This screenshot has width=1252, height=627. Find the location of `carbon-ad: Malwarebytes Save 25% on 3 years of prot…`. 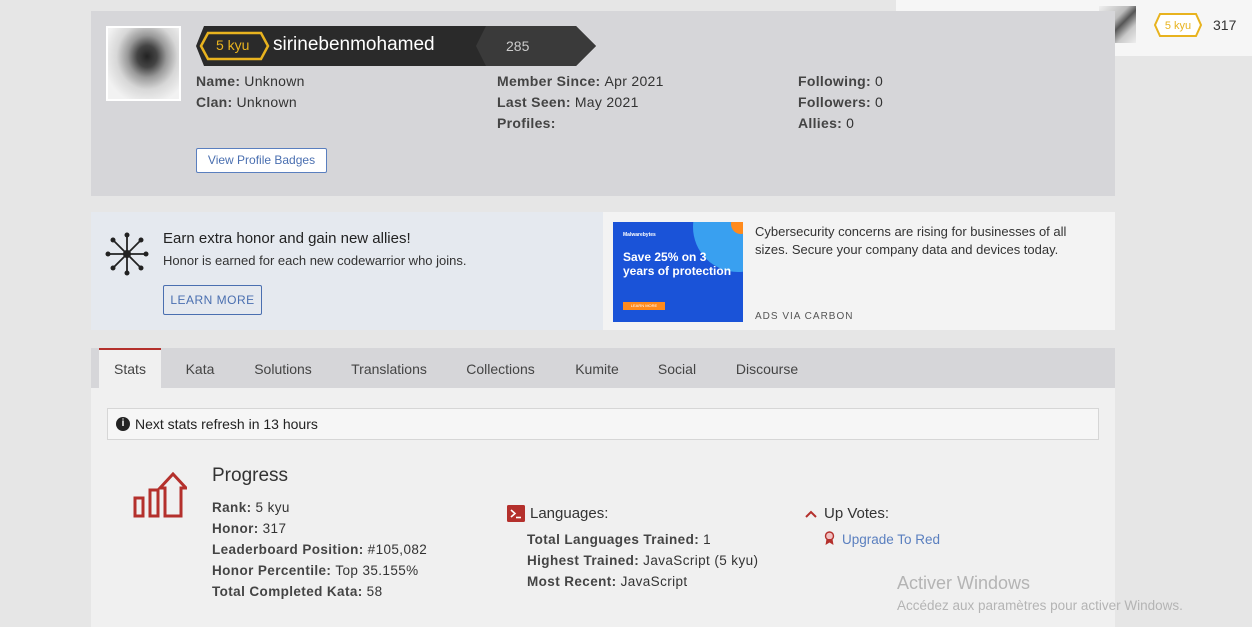

carbon-ad: Malwarebytes Save 25% on 3 years of prot… is located at coordinates (859, 271).